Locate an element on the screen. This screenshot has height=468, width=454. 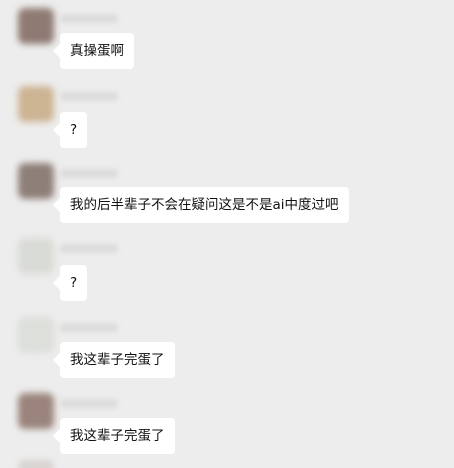
message-bubble: 我的后半辈子不会在疑问这是不是ai中度过吧 is located at coordinates (204, 205).